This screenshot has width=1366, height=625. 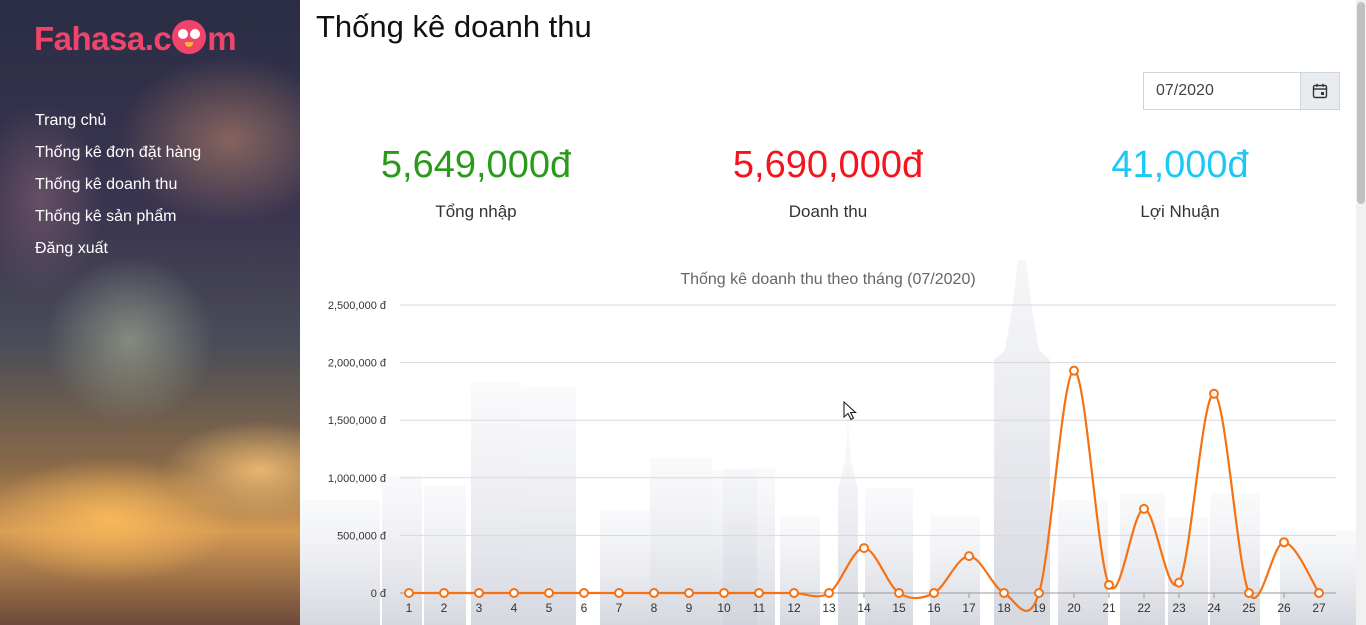 I want to click on x-tick-label: 12, so click(x=794, y=608).